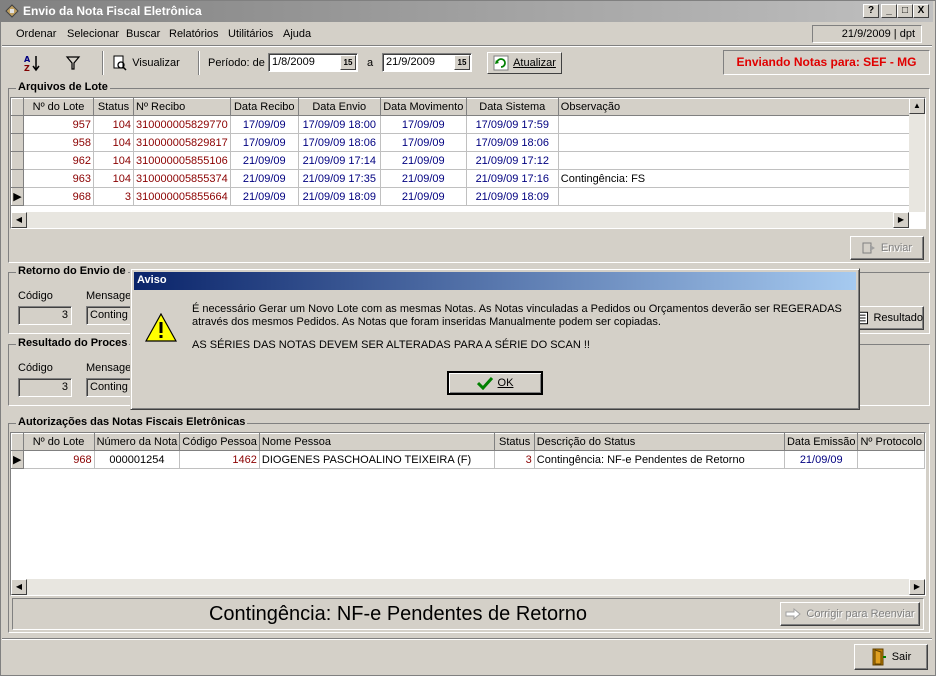 This screenshot has height=676, width=936. I want to click on ok-button: OK, so click(495, 383).